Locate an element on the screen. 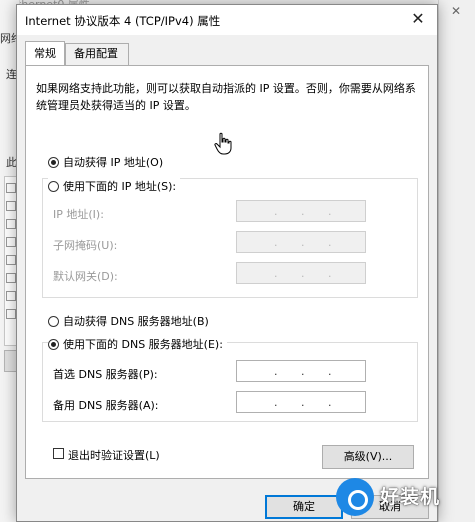 This screenshot has width=475, height=522. dialog-titlebar: Internet 协议版本 4 (TCP/IPv4) 属性 ✕ is located at coordinates (227, 20).